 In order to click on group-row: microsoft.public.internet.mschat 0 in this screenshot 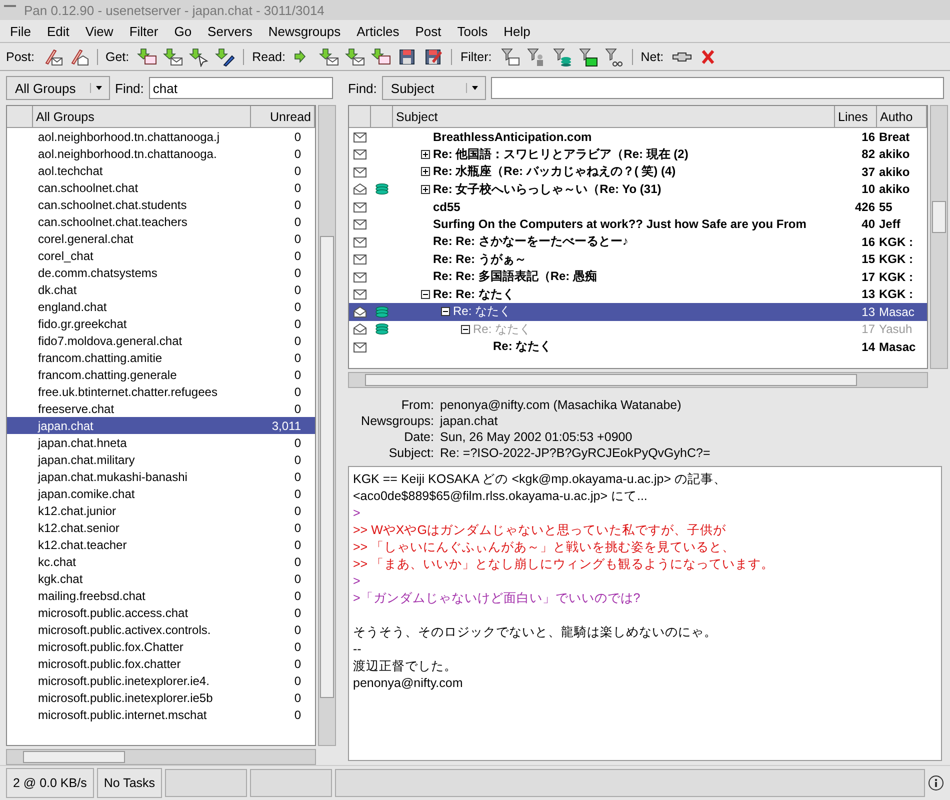, I will do `click(161, 714)`.